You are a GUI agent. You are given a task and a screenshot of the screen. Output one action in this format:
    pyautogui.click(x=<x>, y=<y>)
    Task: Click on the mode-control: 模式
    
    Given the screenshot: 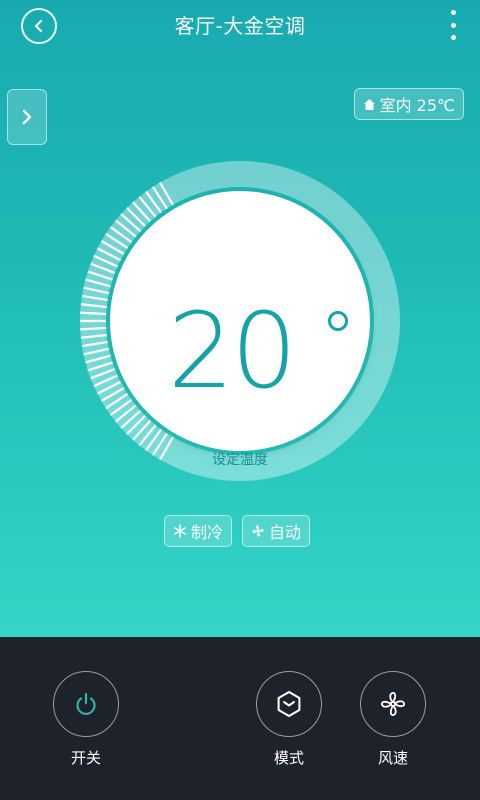 What is the action you would take?
    pyautogui.click(x=289, y=719)
    